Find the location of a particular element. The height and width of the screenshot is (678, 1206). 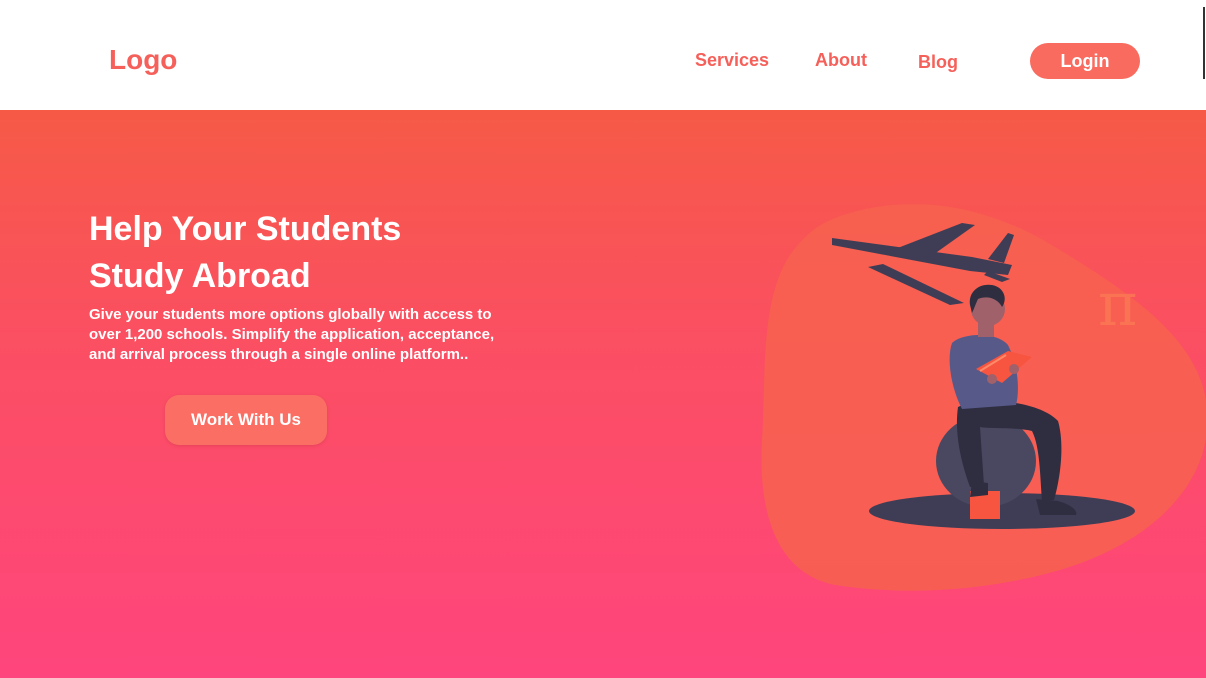

hero-title-line-2: Study Abroad is located at coordinates (200, 276).